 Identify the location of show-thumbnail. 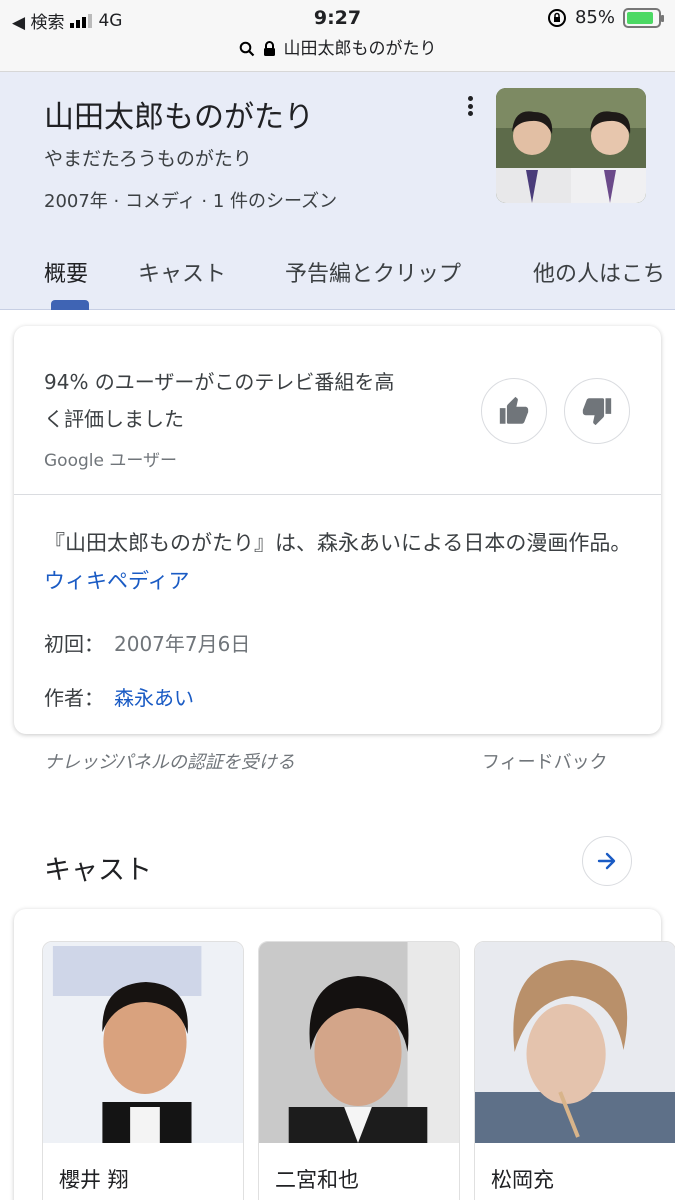
(571, 145).